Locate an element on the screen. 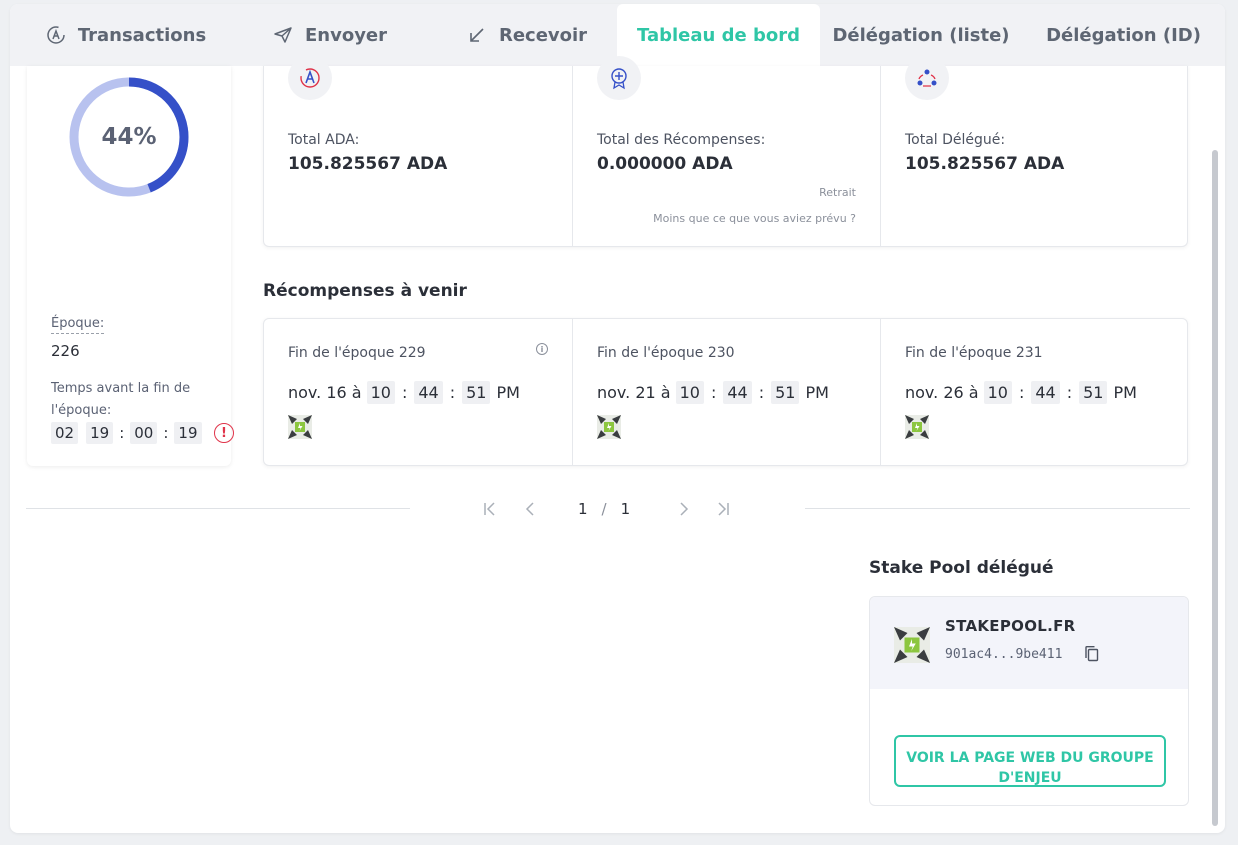 Image resolution: width=1238 pixels, height=845 pixels. reward-epoch-title: Fin de l'époque 229 is located at coordinates (357, 353).